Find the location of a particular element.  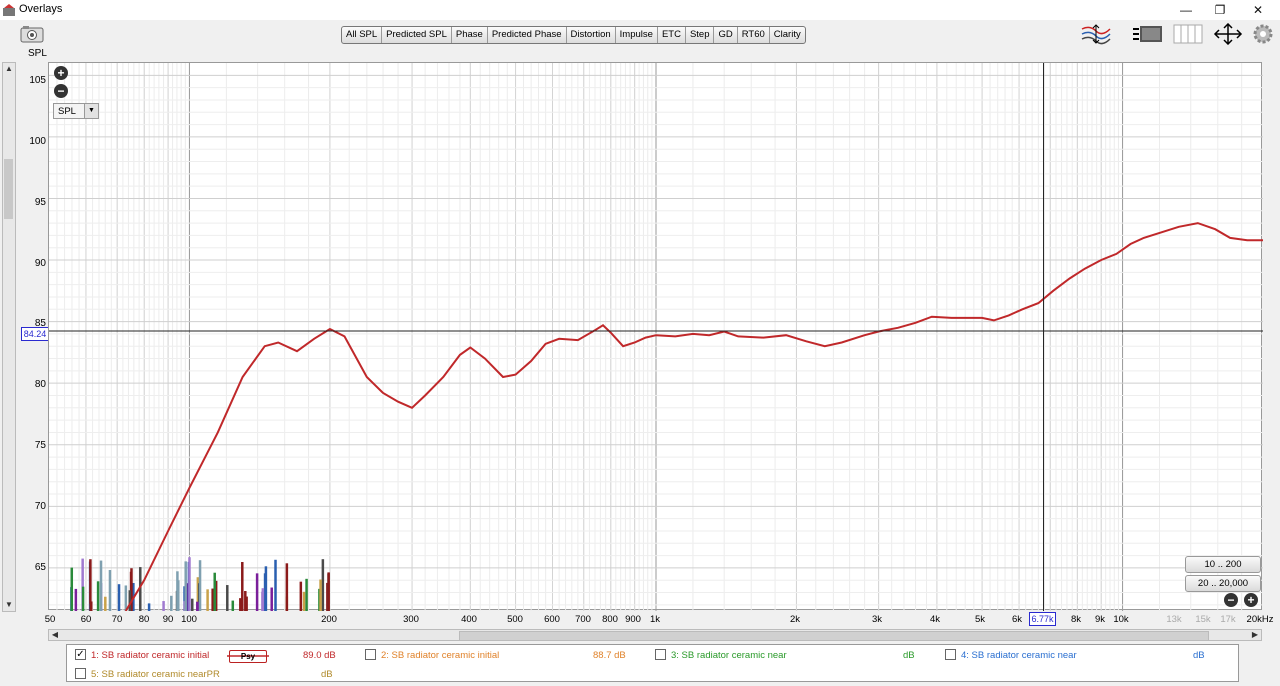

y-tick-label: 95 is located at coordinates (40, 202).